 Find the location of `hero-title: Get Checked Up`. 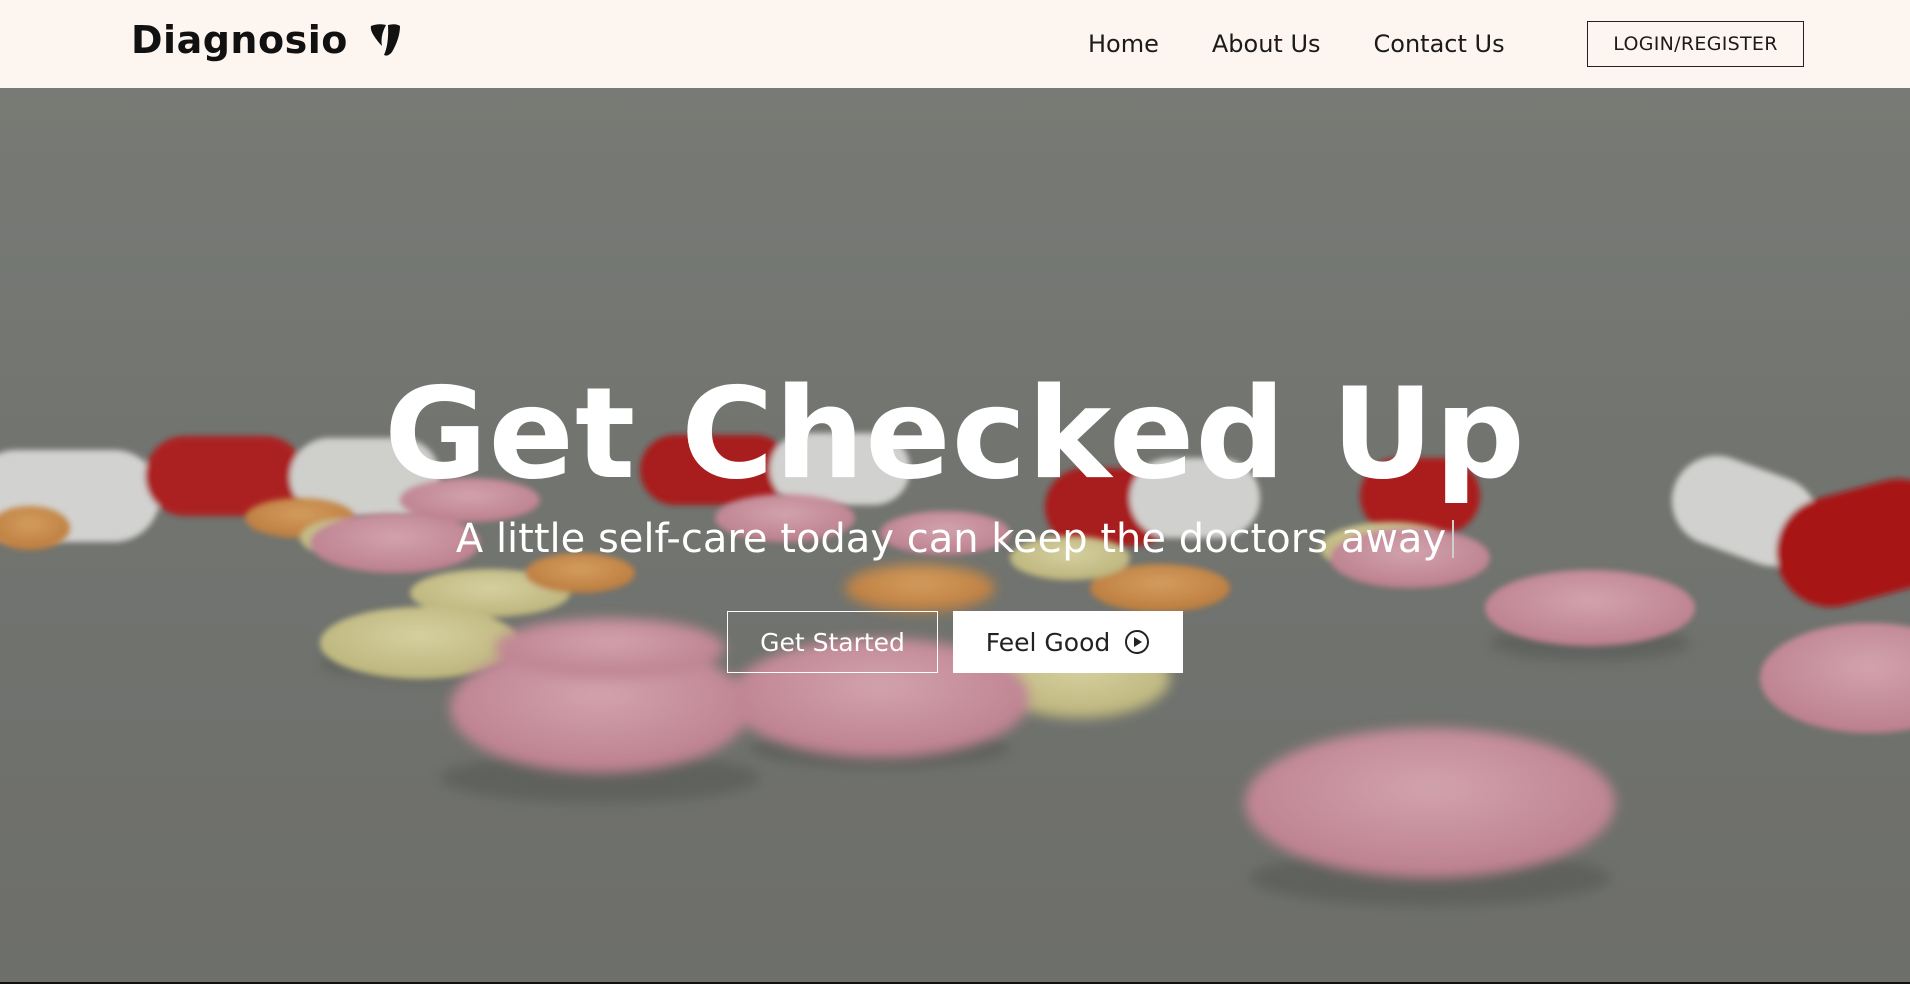

hero-title: Get Checked Up is located at coordinates (955, 433).